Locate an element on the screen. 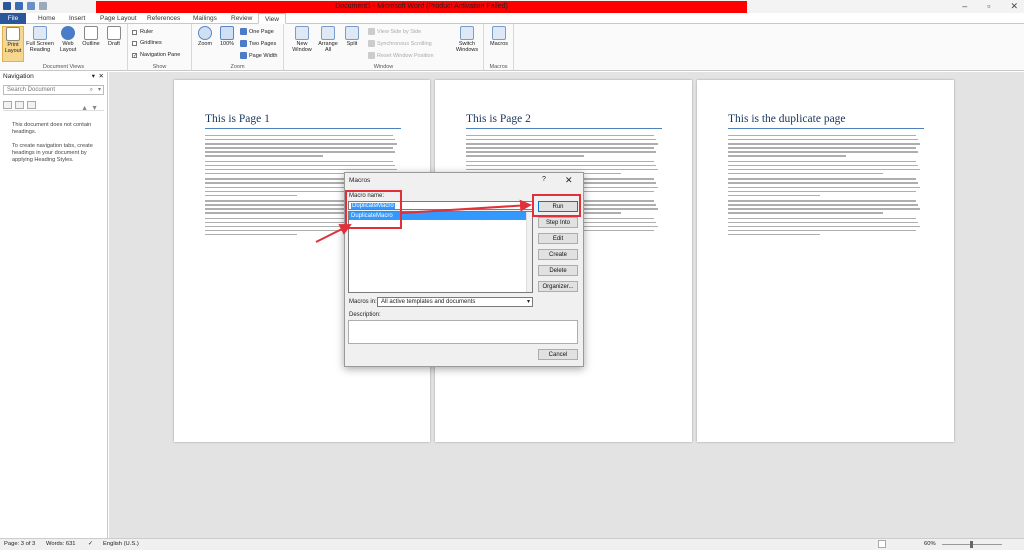 The height and width of the screenshot is (550, 1024). arrow-to-macro is located at coordinates (333, 233).